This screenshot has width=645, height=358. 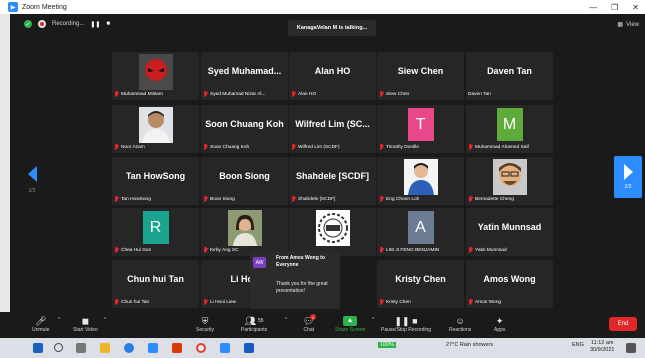 What do you see at coordinates (479, 94) in the screenshot?
I see `participant-name: Daven Tan` at bounding box center [479, 94].